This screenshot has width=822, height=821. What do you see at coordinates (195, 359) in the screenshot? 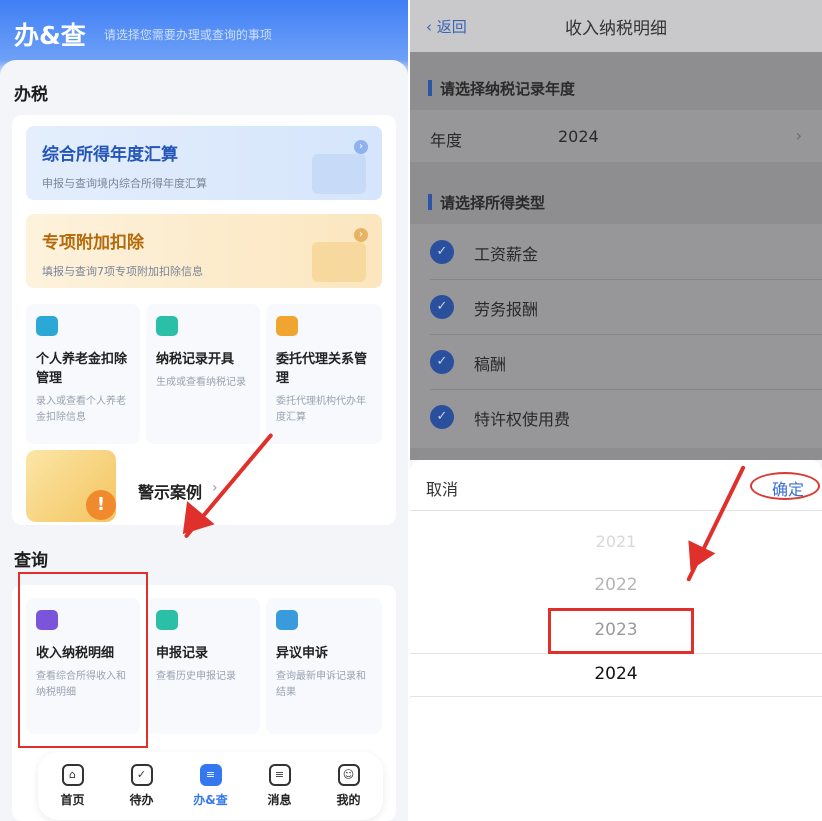
I see `tile-title: 纳税记录开具` at bounding box center [195, 359].